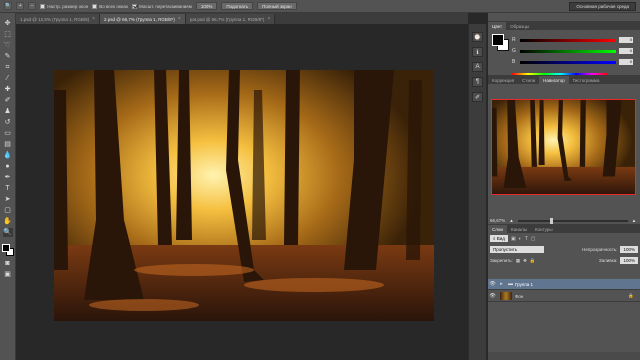  Describe the element at coordinates (20, 6) in the screenshot. I see `zoom-in-icon: +` at that location.